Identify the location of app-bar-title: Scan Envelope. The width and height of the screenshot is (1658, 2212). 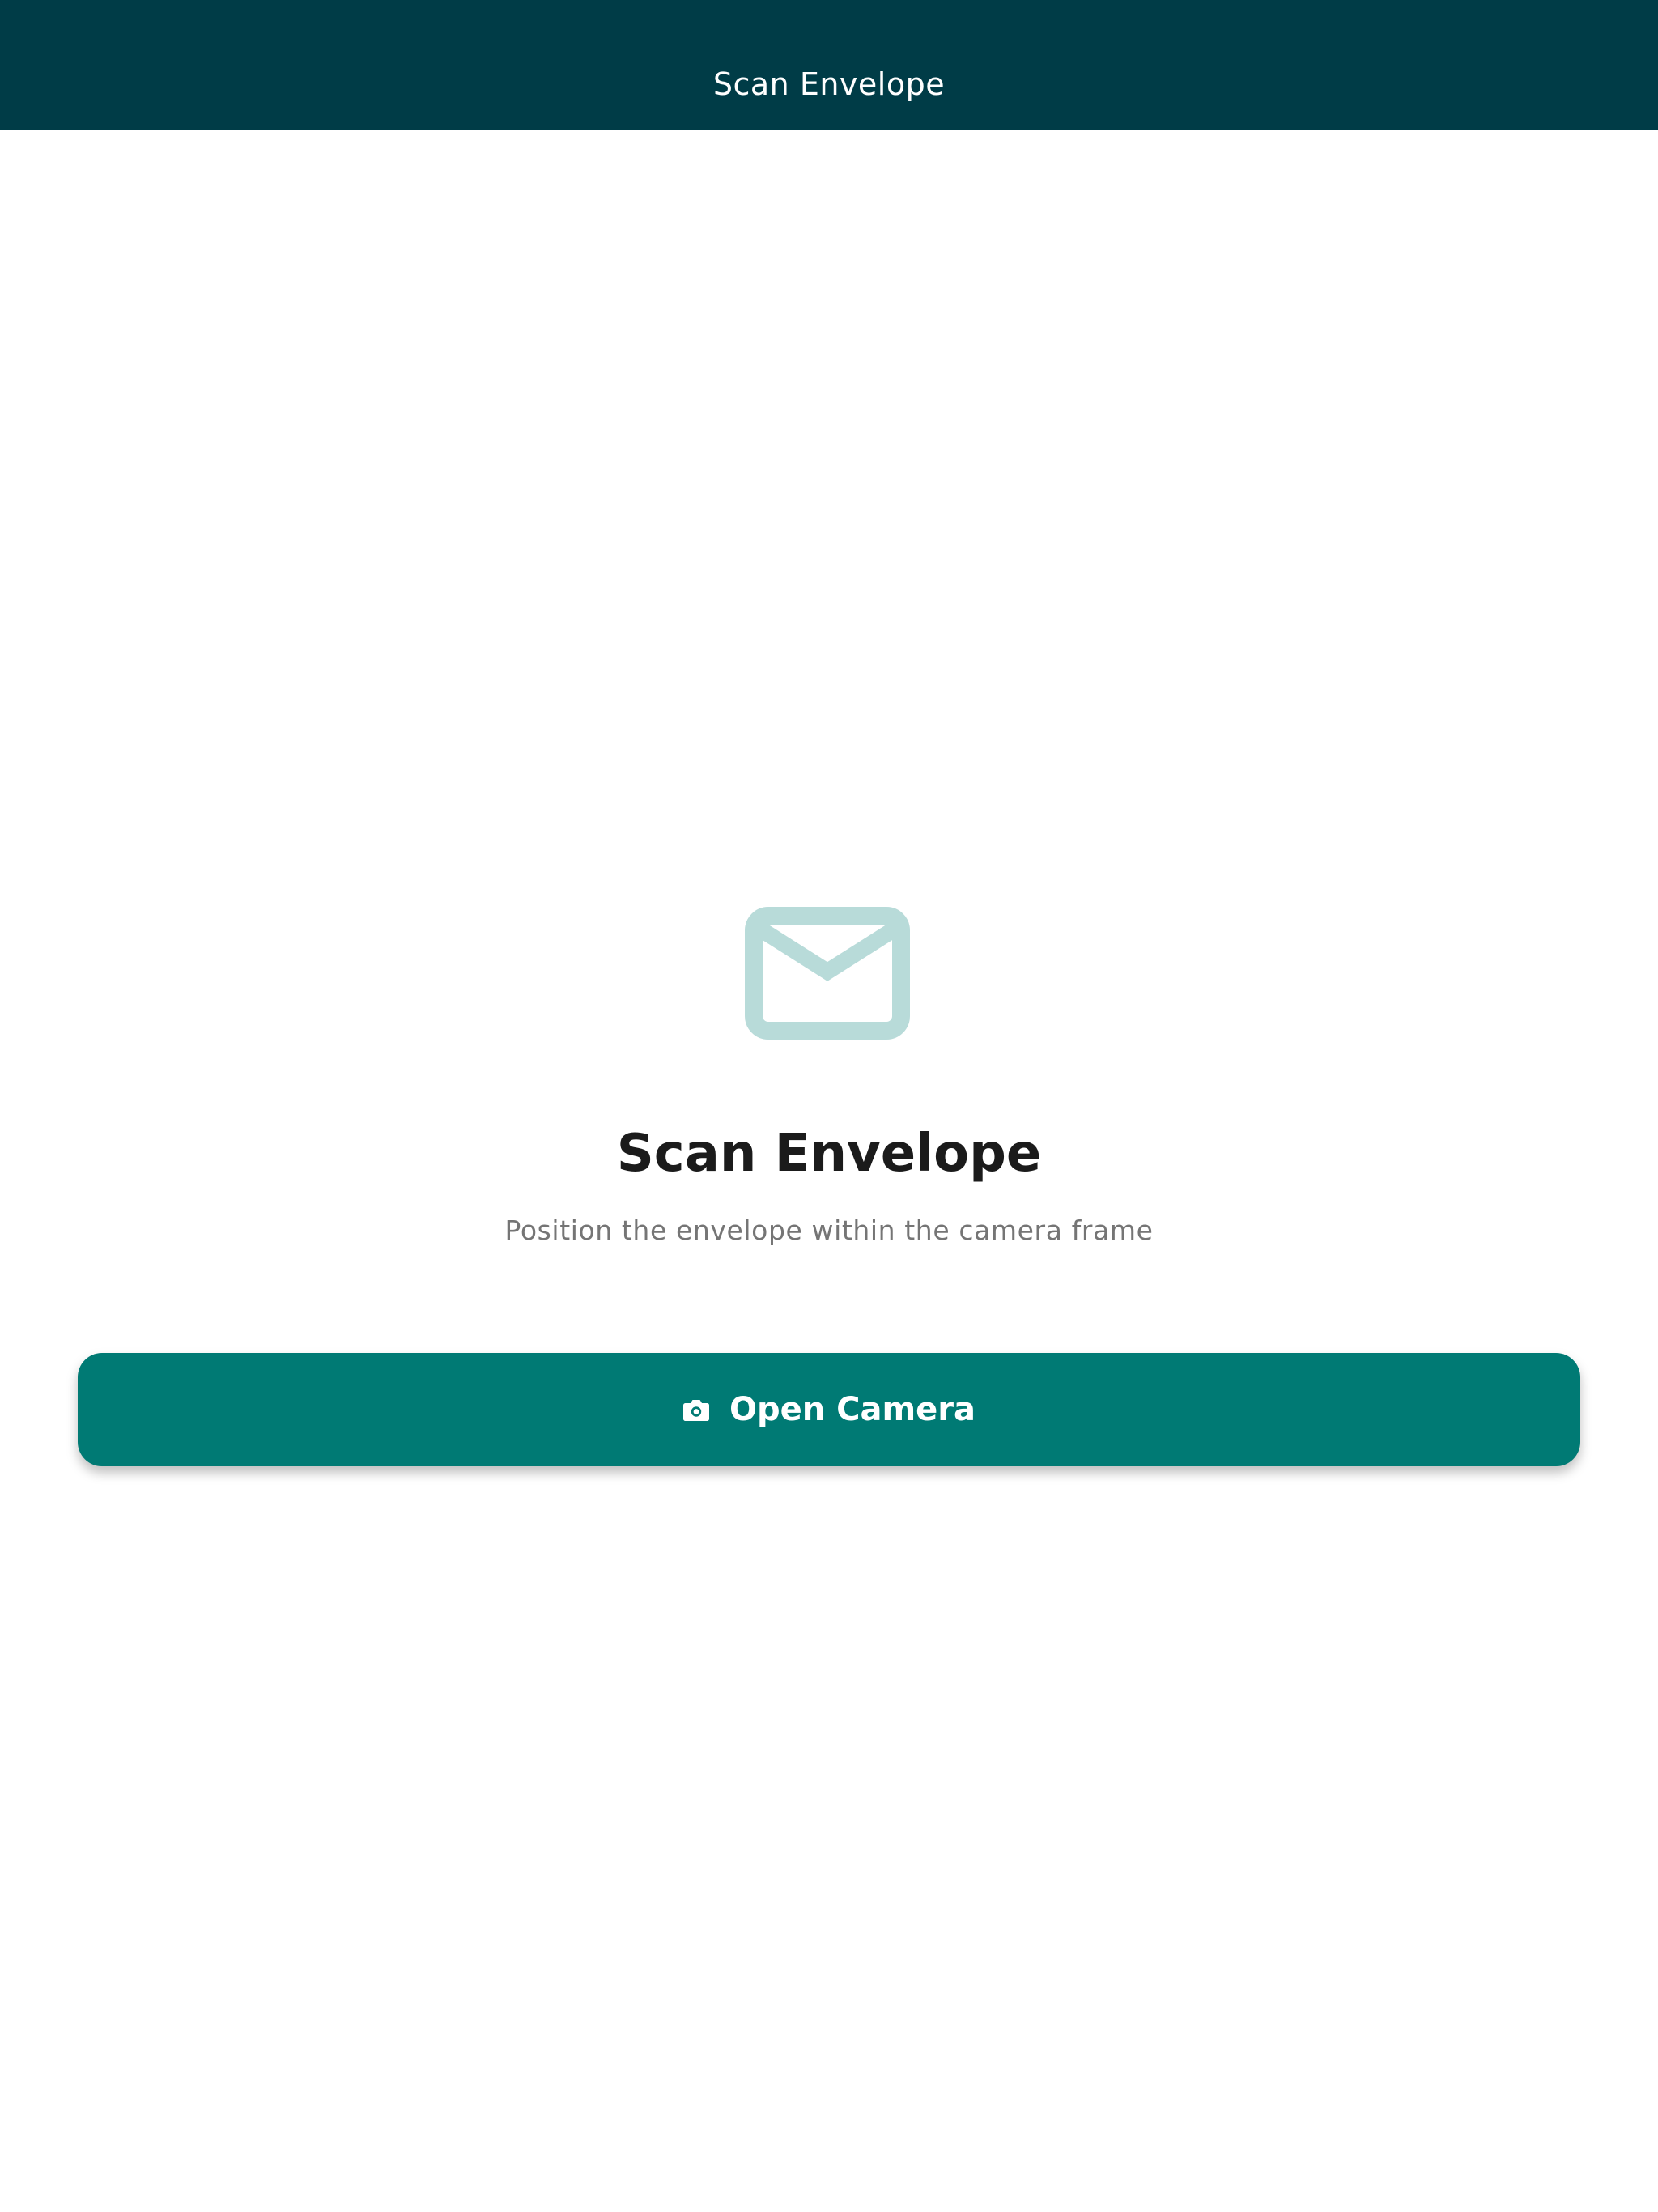
(829, 84).